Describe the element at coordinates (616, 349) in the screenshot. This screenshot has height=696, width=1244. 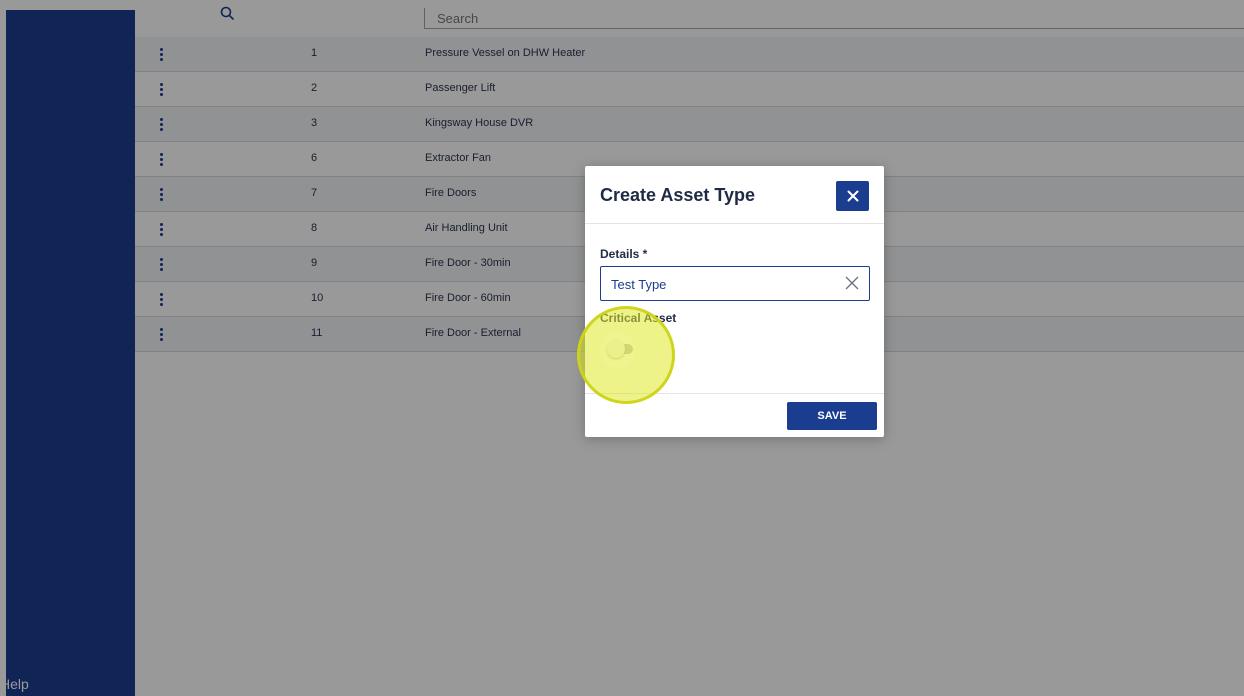
I see `toggle-thumb` at that location.